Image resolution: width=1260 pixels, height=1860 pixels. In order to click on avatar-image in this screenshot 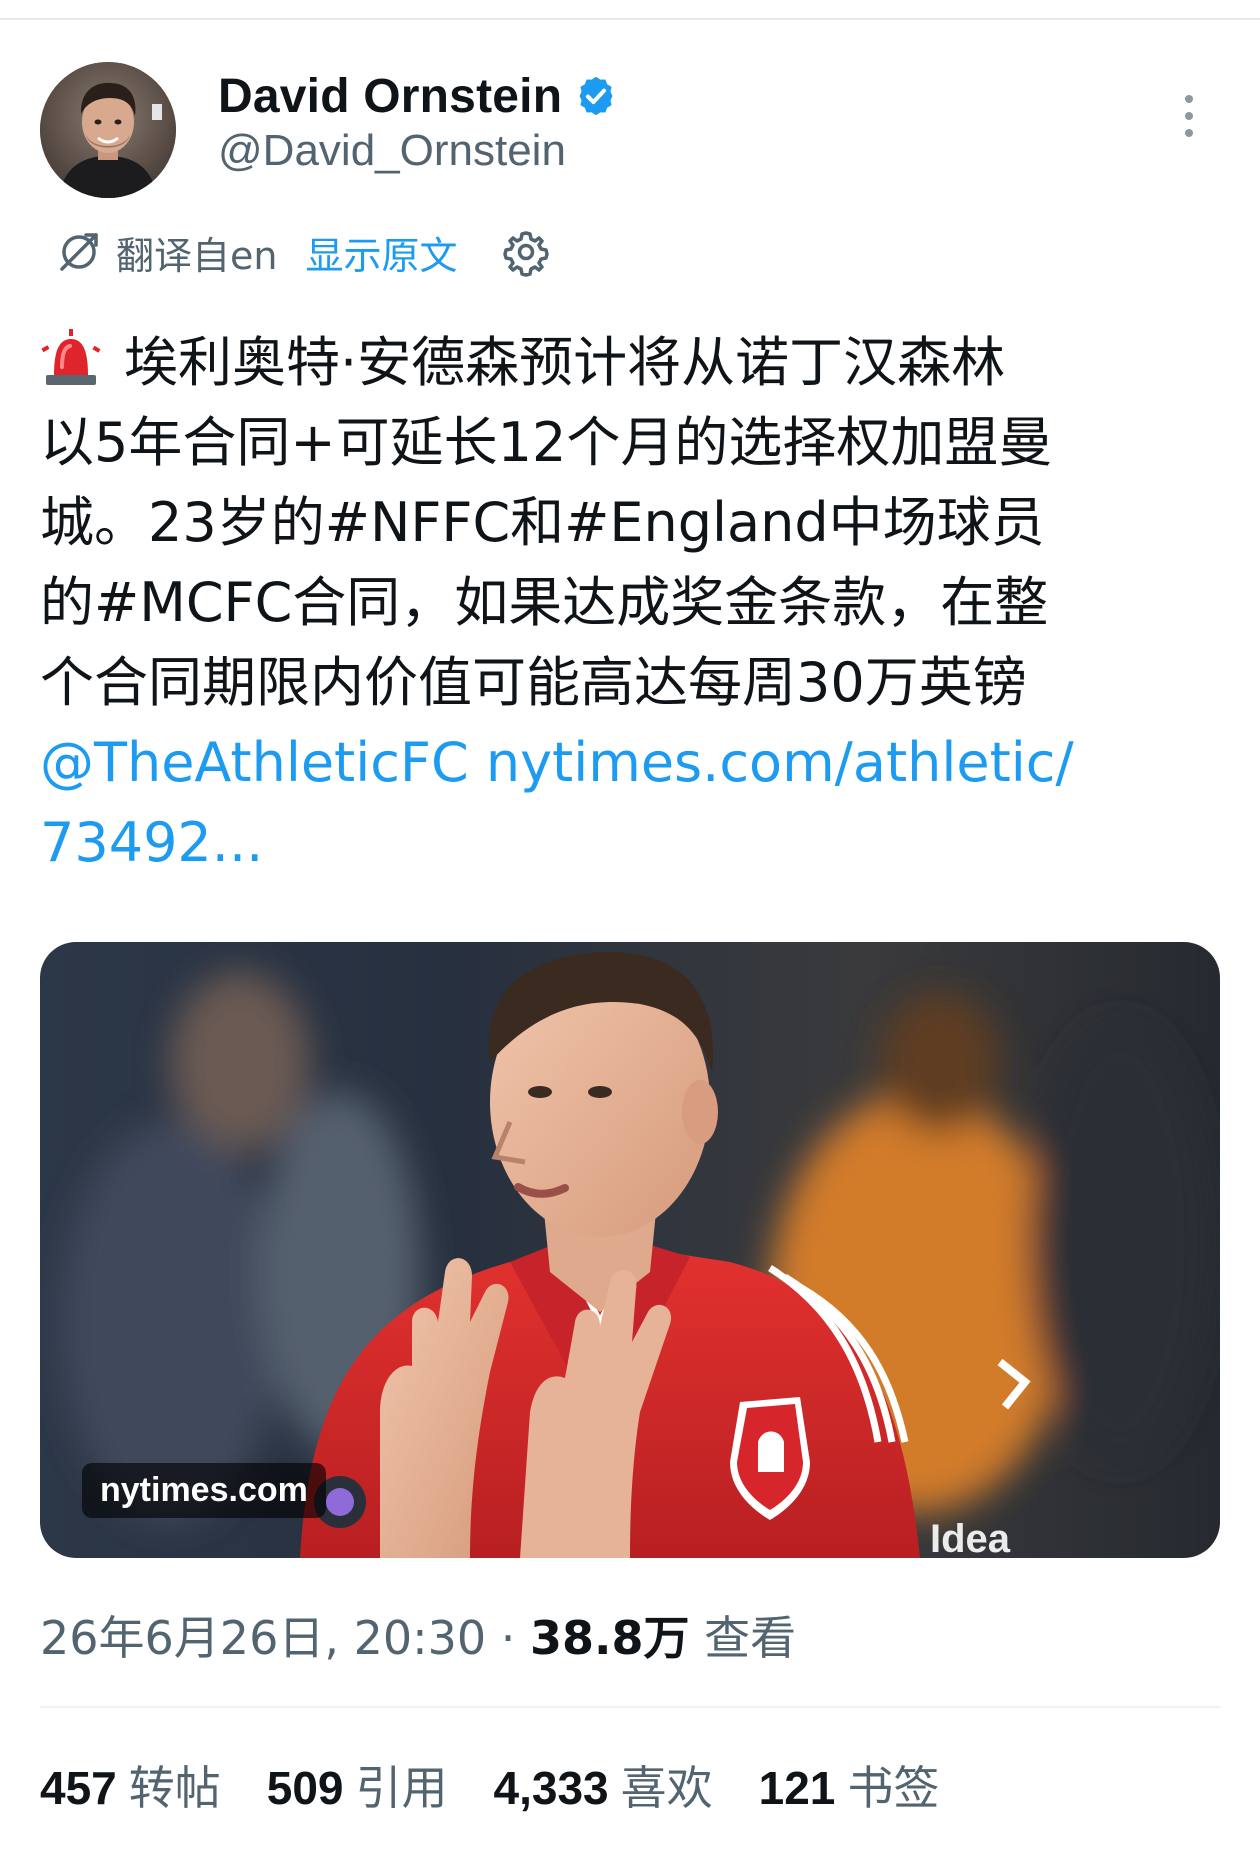, I will do `click(108, 130)`.